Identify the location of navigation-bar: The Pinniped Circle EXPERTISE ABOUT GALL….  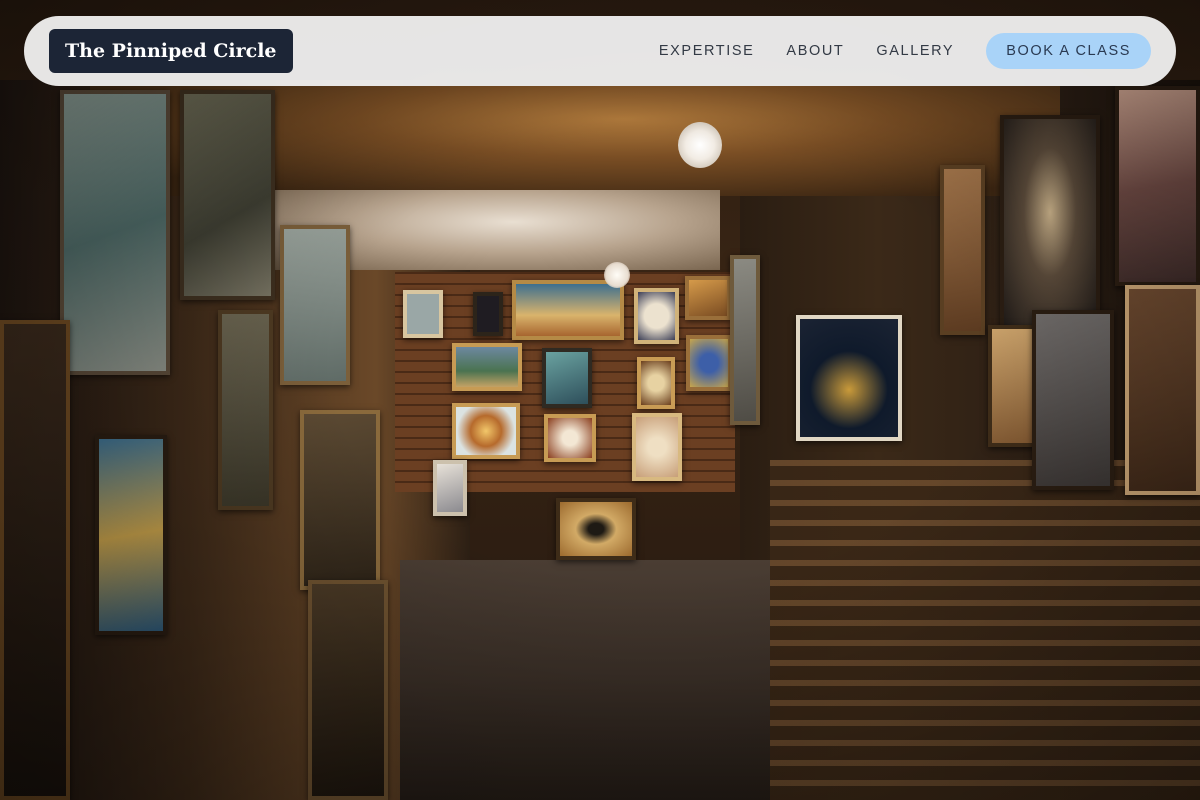
(600, 51).